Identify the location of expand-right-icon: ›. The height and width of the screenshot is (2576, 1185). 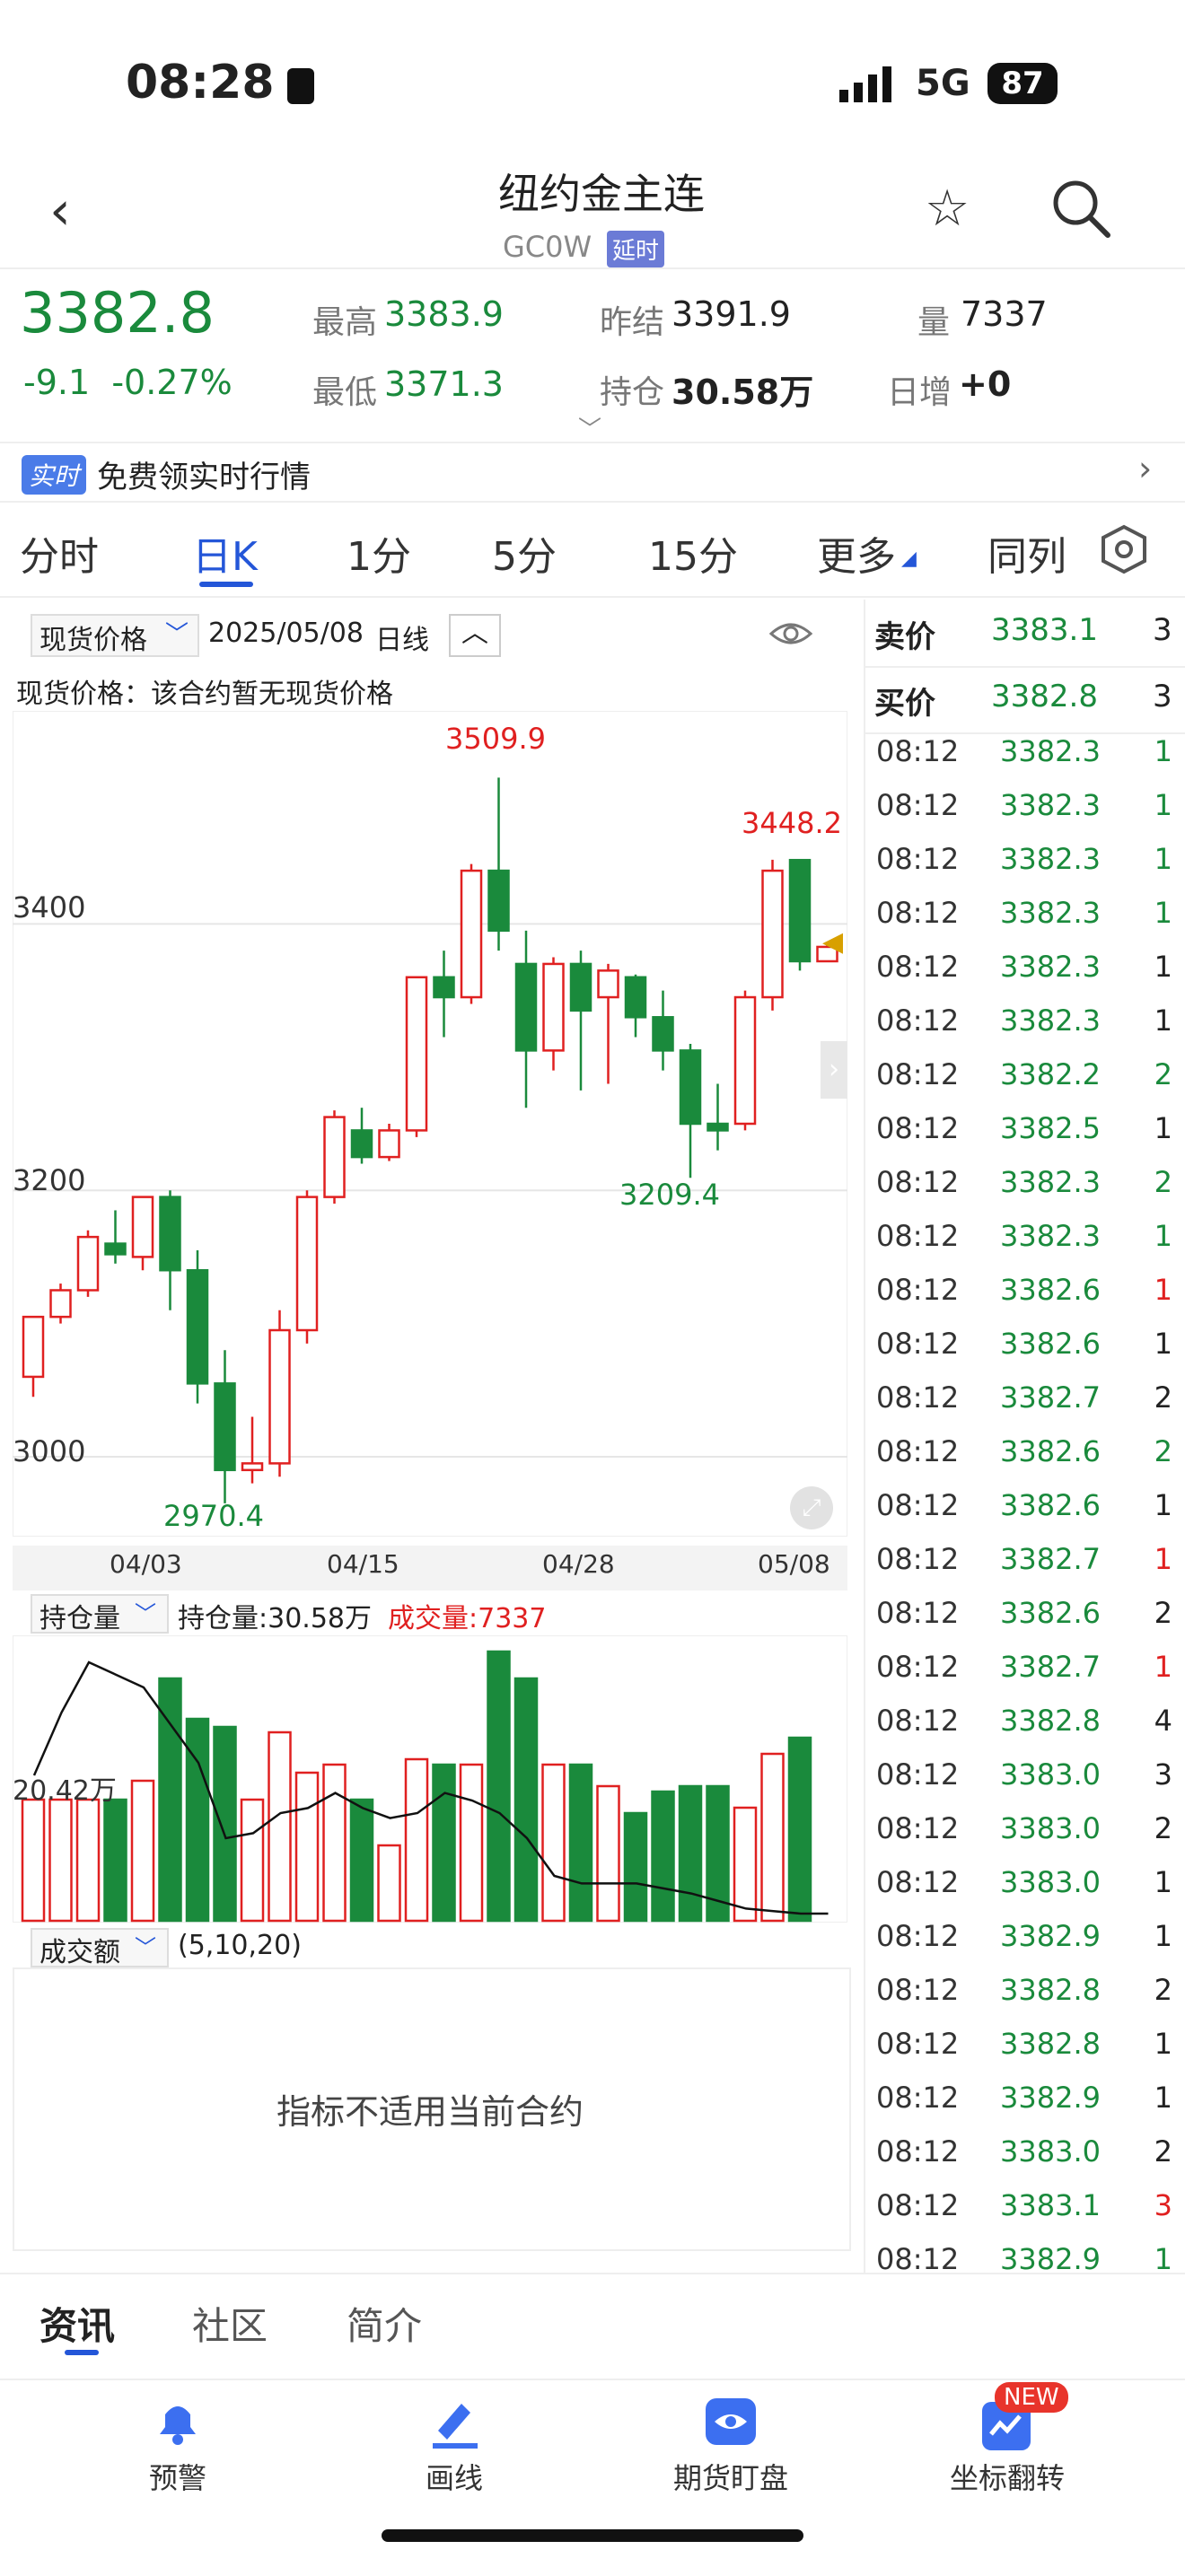
(834, 1070).